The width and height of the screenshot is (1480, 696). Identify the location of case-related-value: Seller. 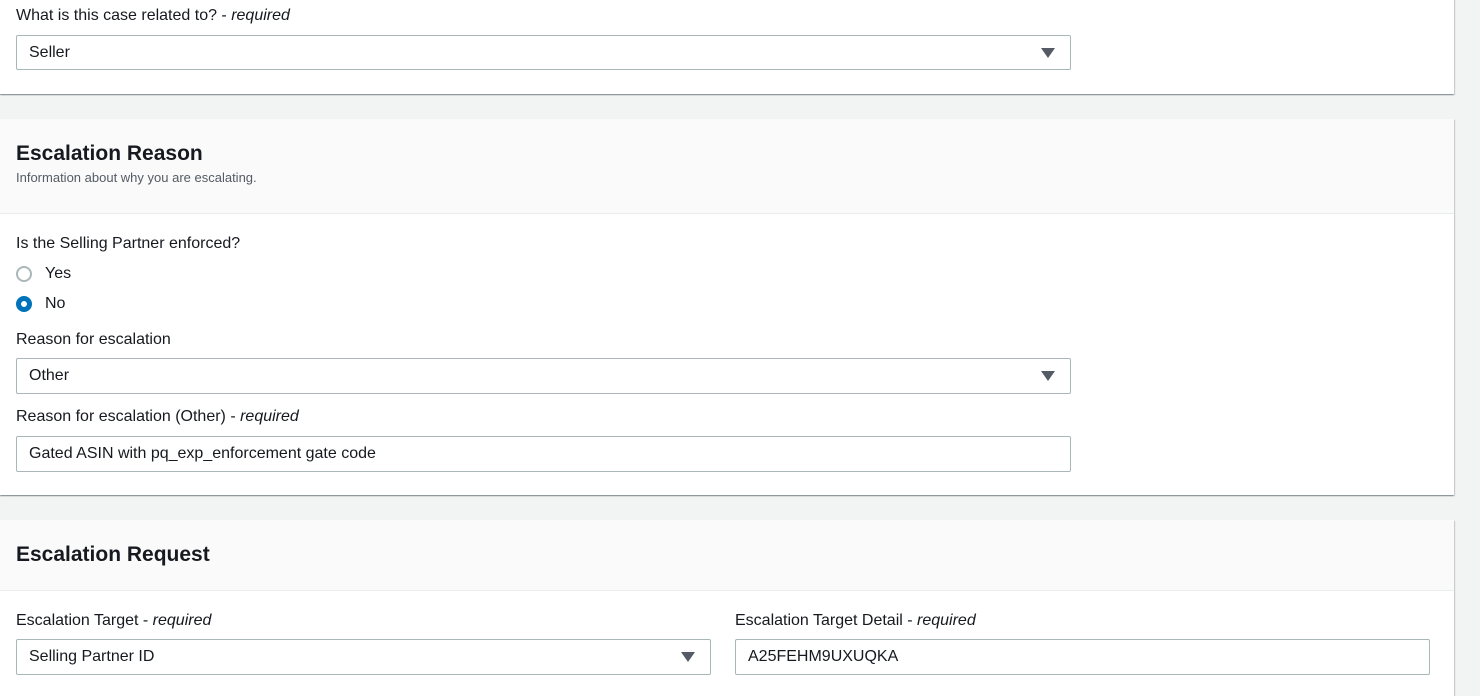
(49, 52).